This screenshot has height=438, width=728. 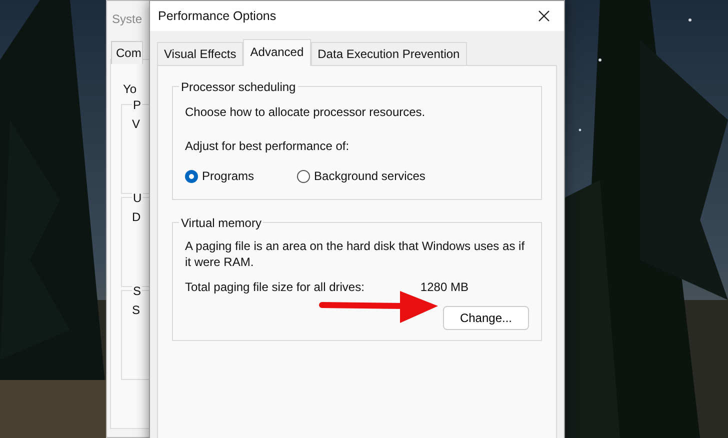 I want to click on label: S, so click(x=136, y=310).